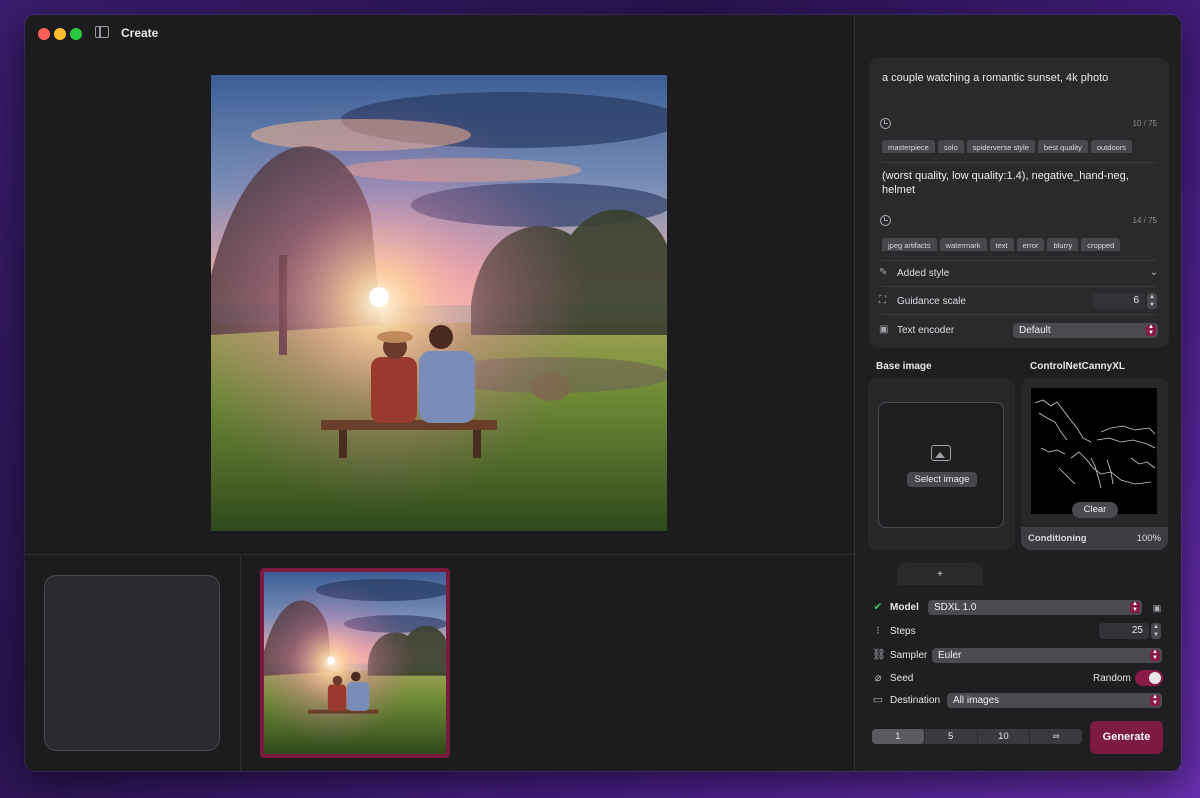 This screenshot has width=1200, height=798. Describe the element at coordinates (883, 272) in the screenshot. I see `brush-icon: ✎` at that location.